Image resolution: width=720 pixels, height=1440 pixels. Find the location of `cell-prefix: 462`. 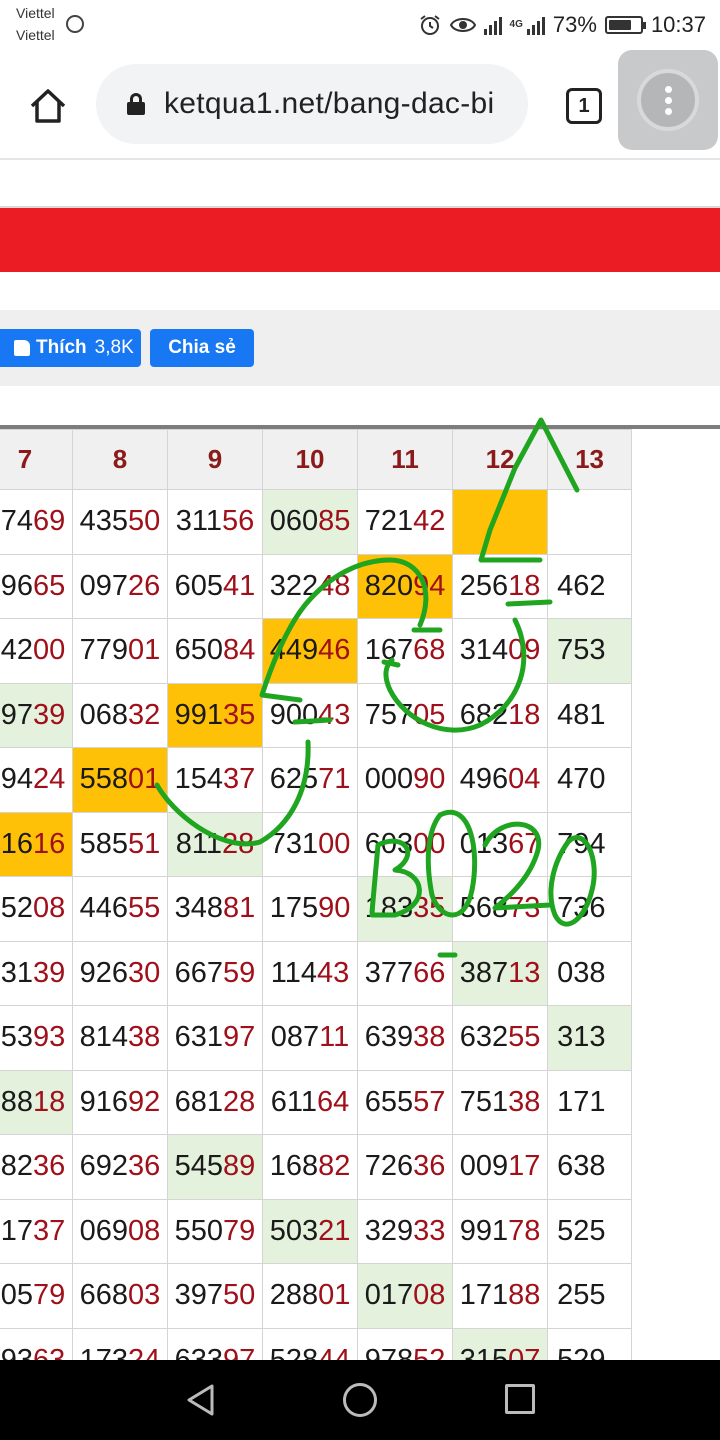

cell-prefix: 462 is located at coordinates (581, 585).